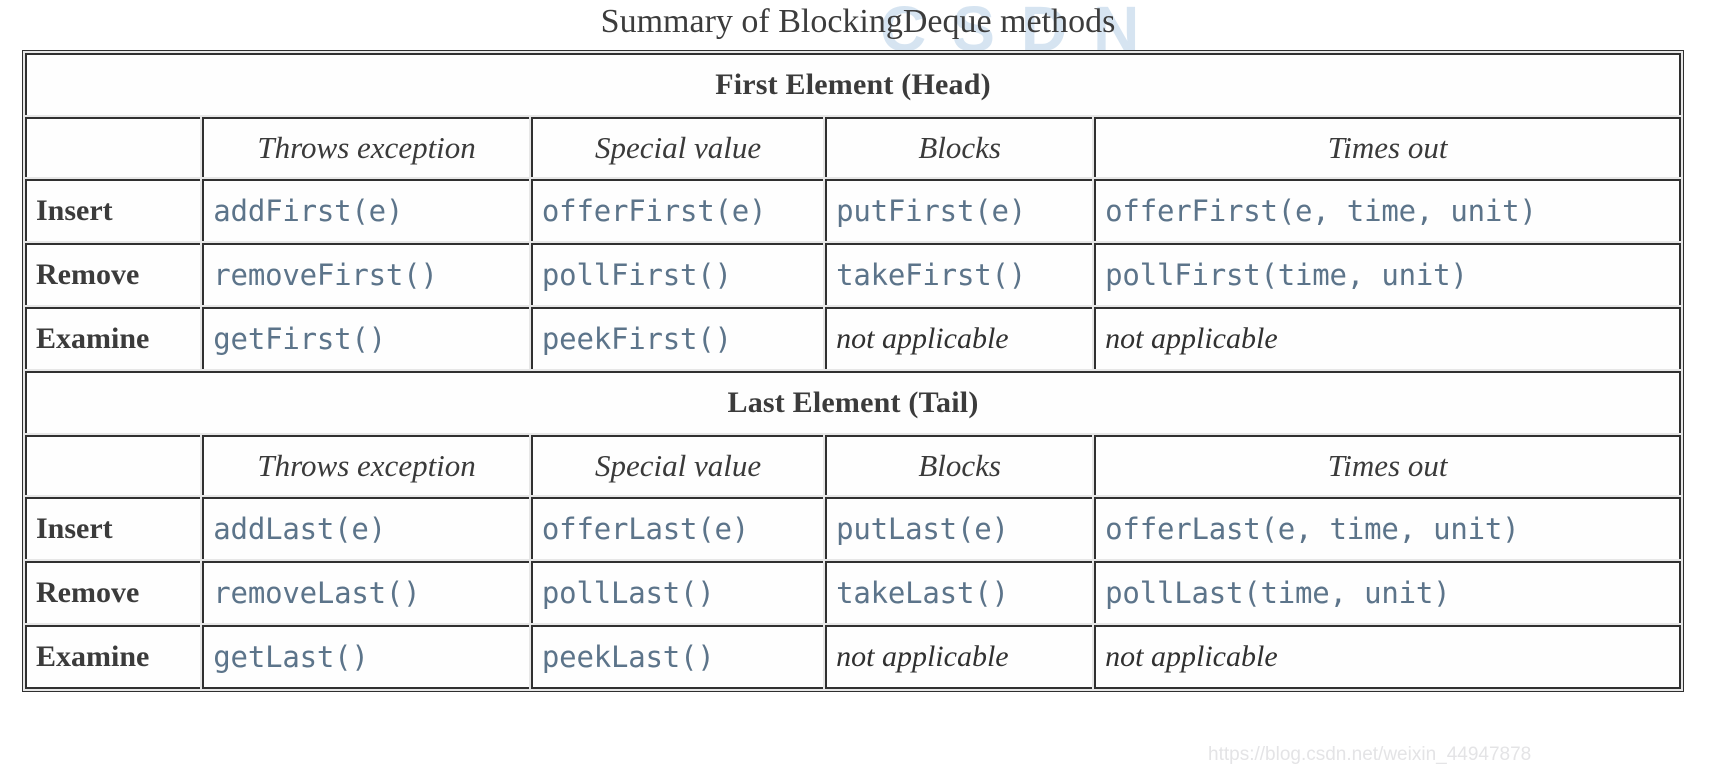  I want to click on cell-method: takeFirst(), so click(960, 275).